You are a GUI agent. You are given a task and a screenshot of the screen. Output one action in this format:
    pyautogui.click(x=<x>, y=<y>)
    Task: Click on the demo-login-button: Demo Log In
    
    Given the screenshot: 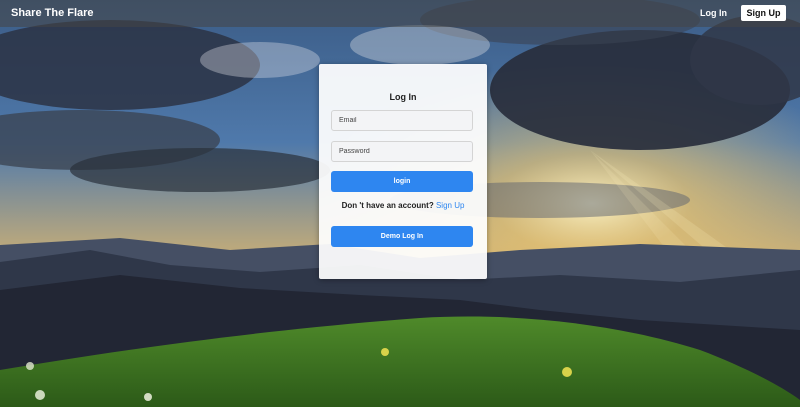 What is the action you would take?
    pyautogui.click(x=402, y=236)
    